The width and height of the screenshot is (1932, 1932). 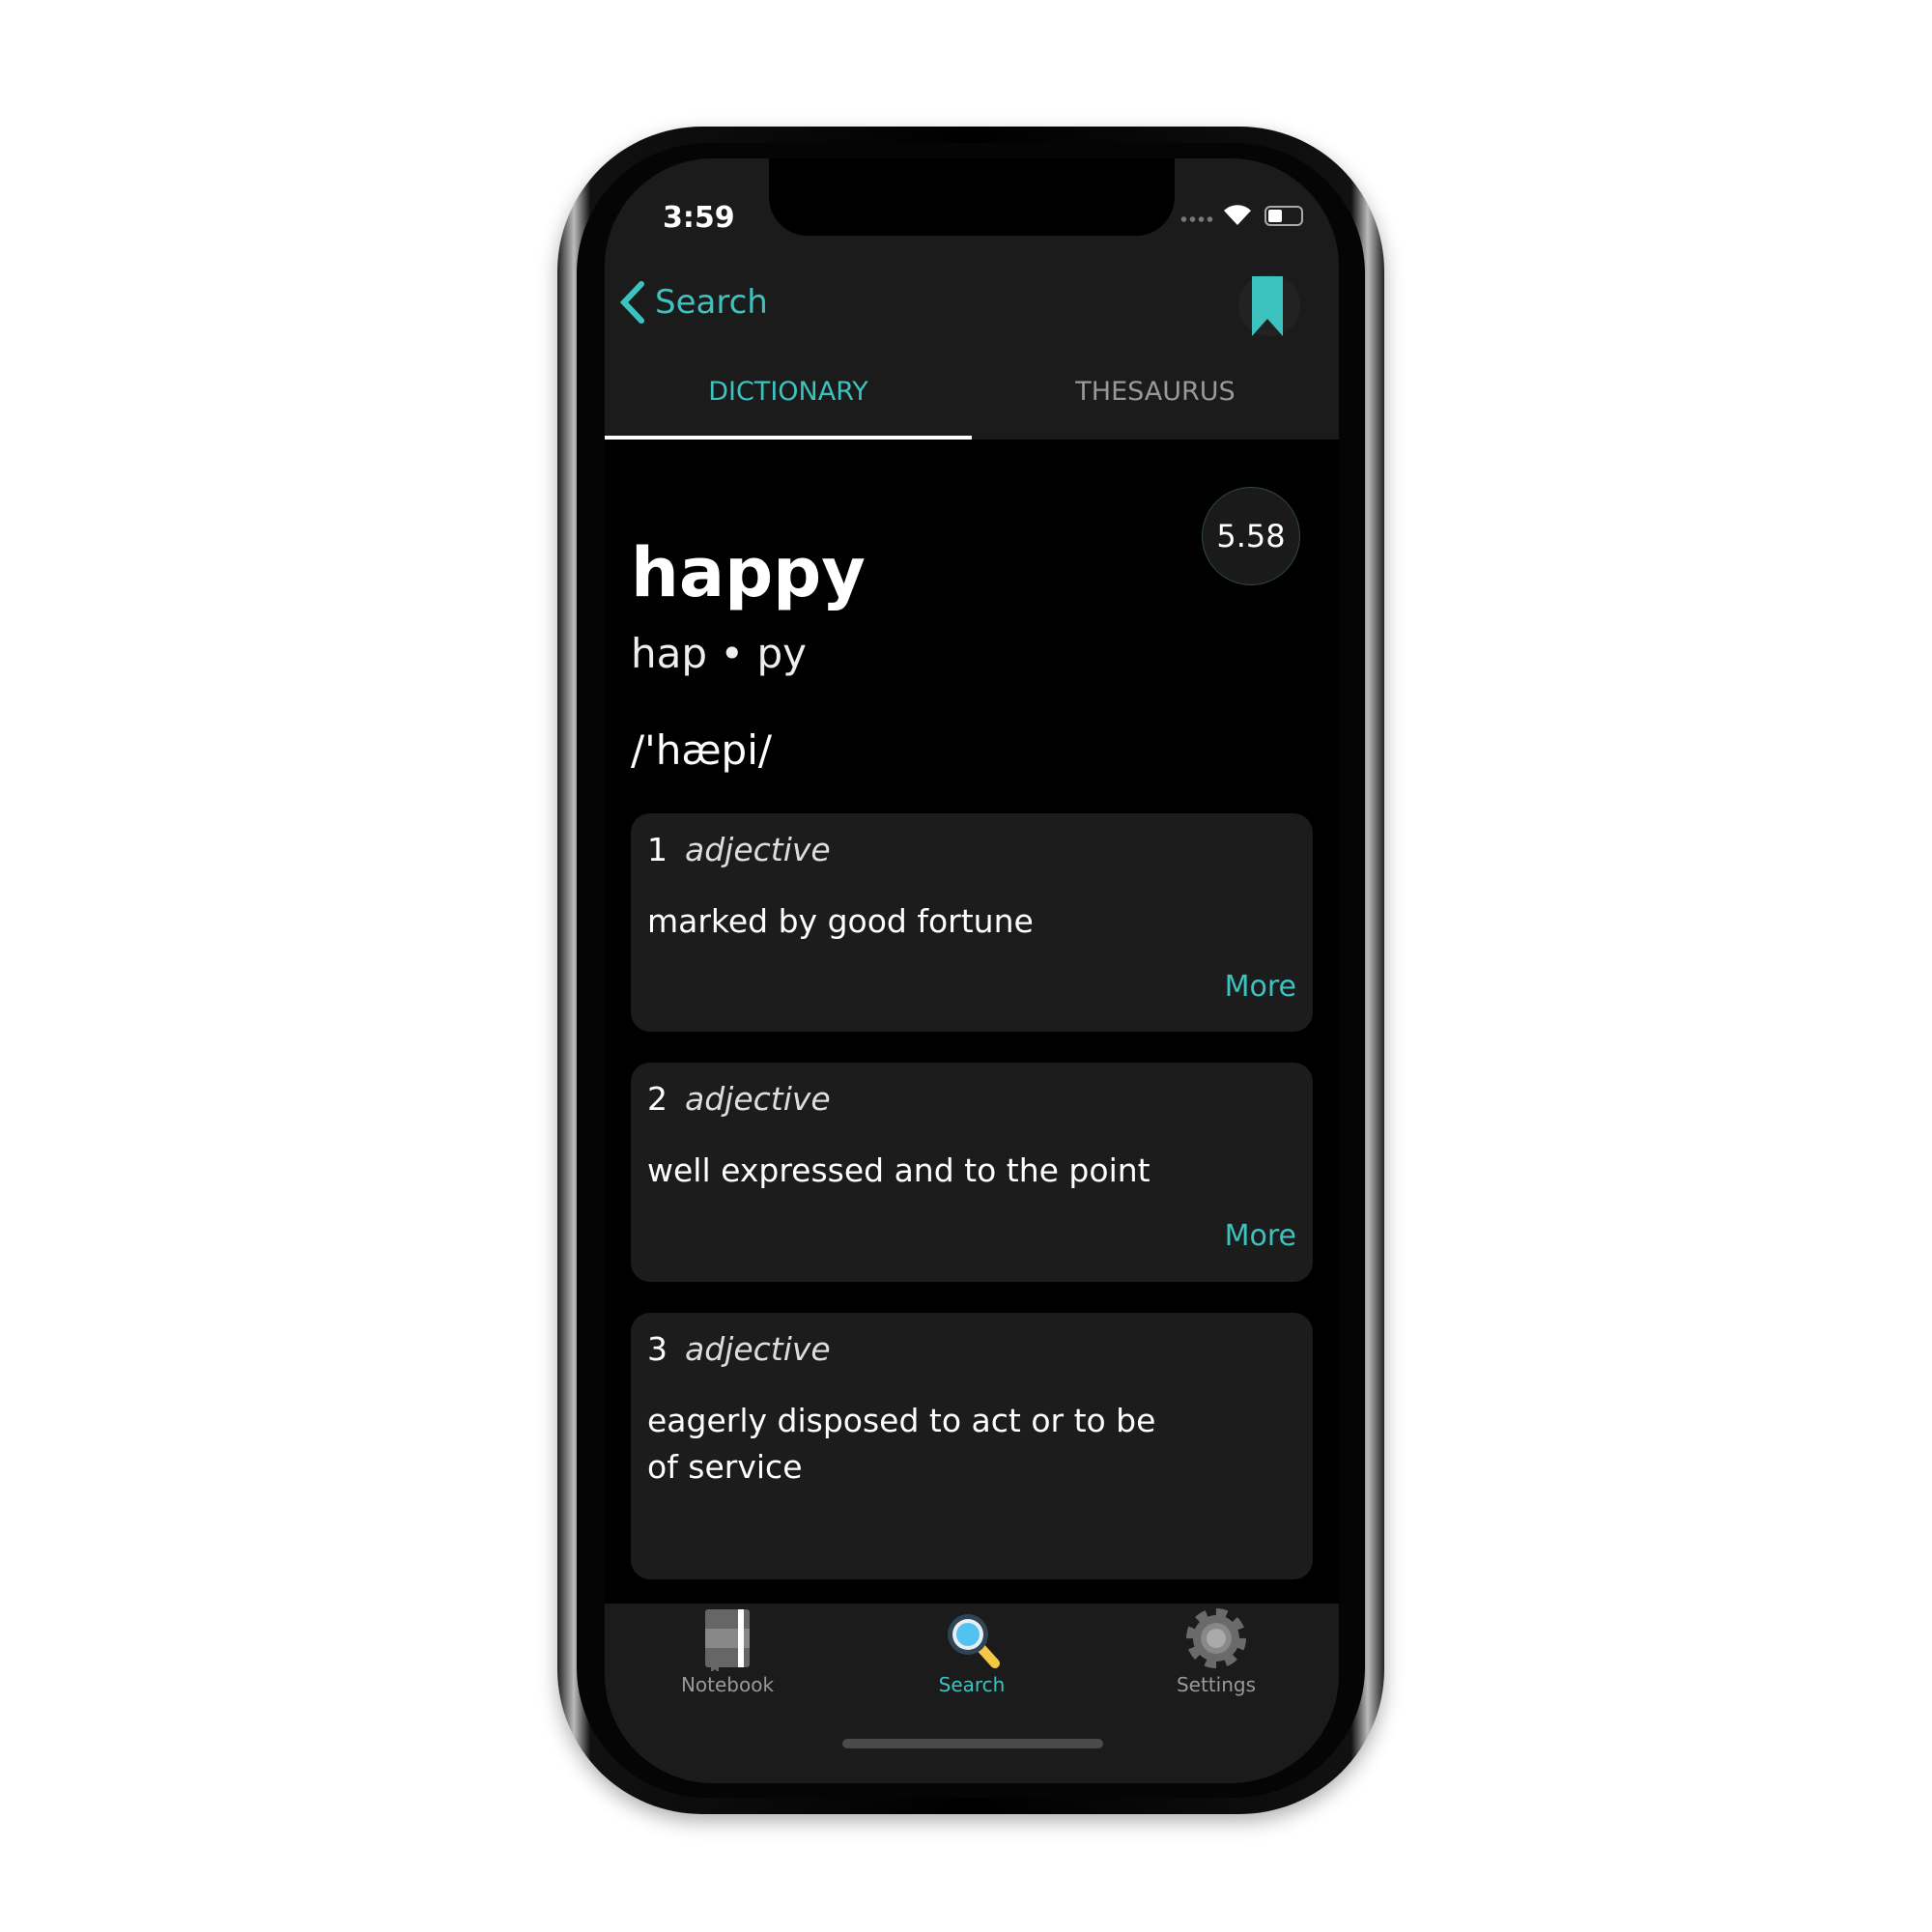 What do you see at coordinates (972, 1684) in the screenshot?
I see `tabbar-label: Search` at bounding box center [972, 1684].